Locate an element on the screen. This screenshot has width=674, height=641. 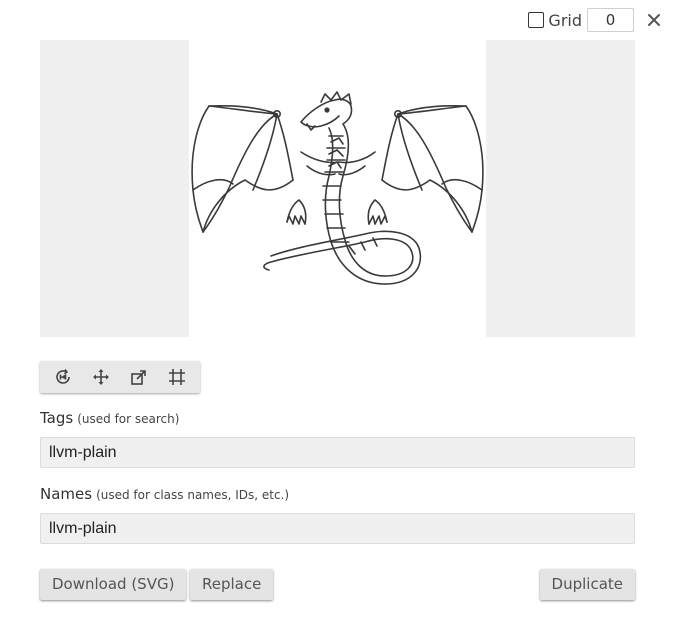
names-label-text: Names is located at coordinates (66, 494).